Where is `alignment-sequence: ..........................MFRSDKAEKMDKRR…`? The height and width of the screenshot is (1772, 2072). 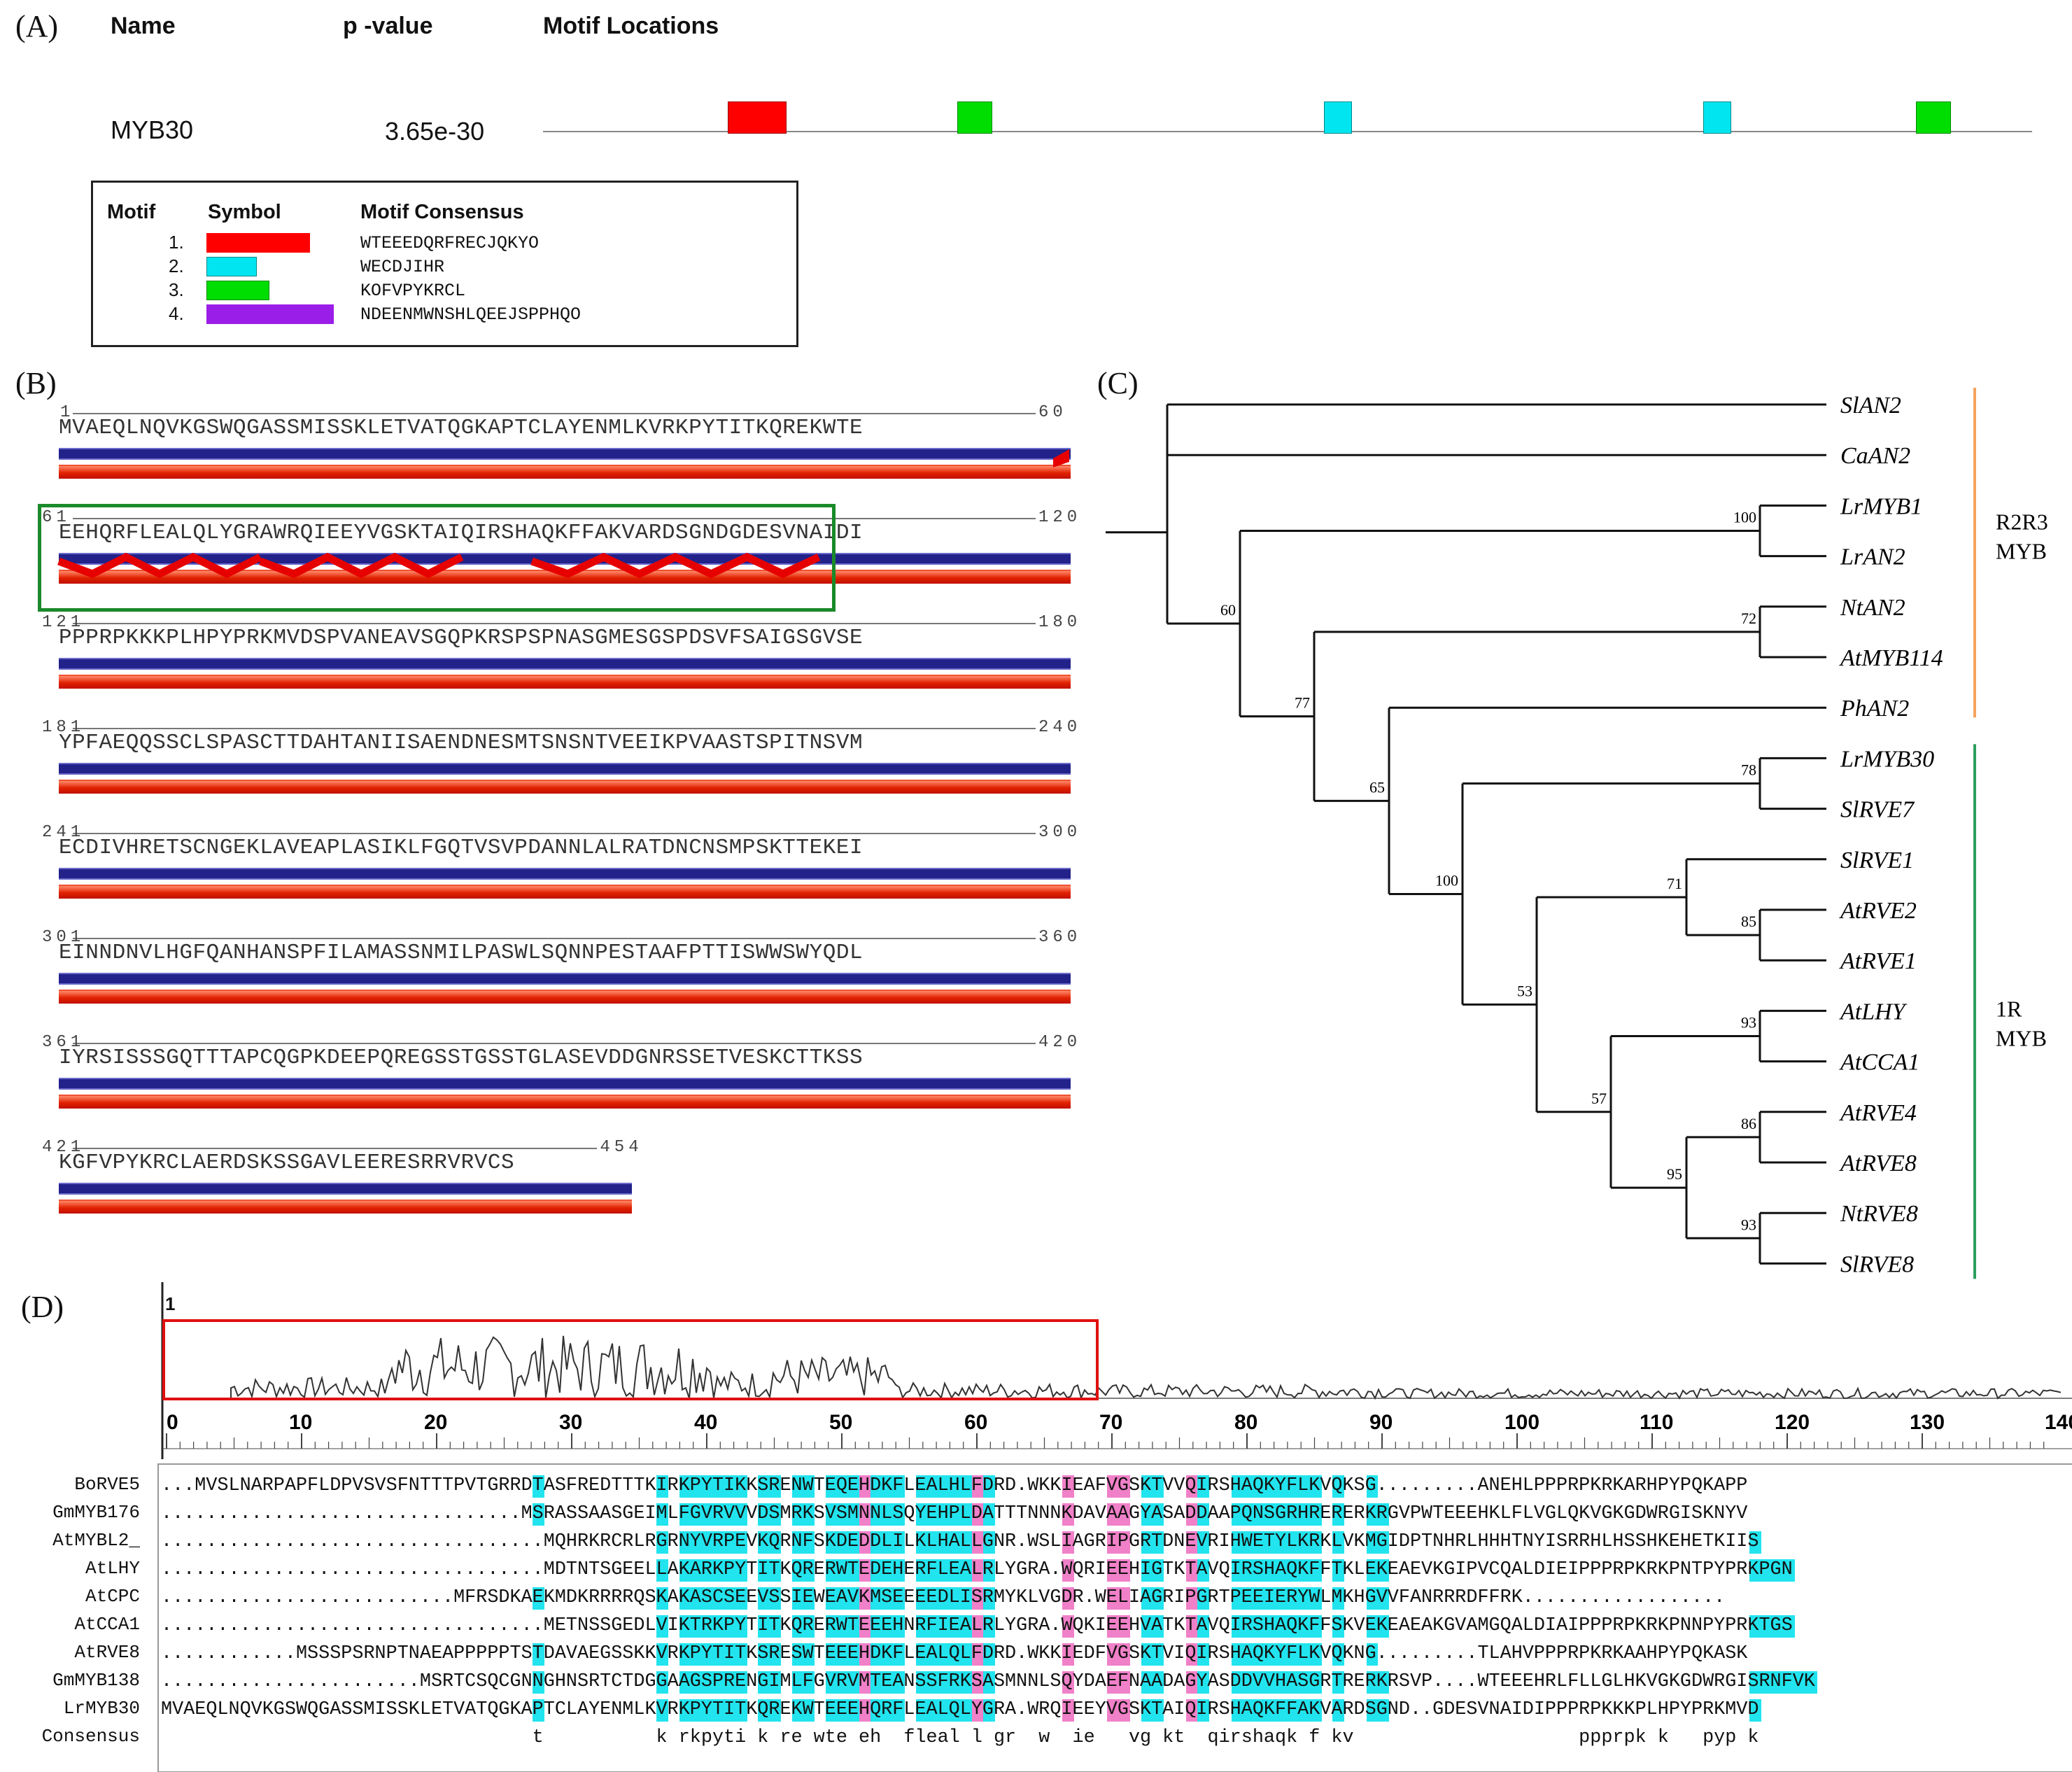 alignment-sequence: ..........................MFRSDKAEKMDKRR… is located at coordinates (943, 1597).